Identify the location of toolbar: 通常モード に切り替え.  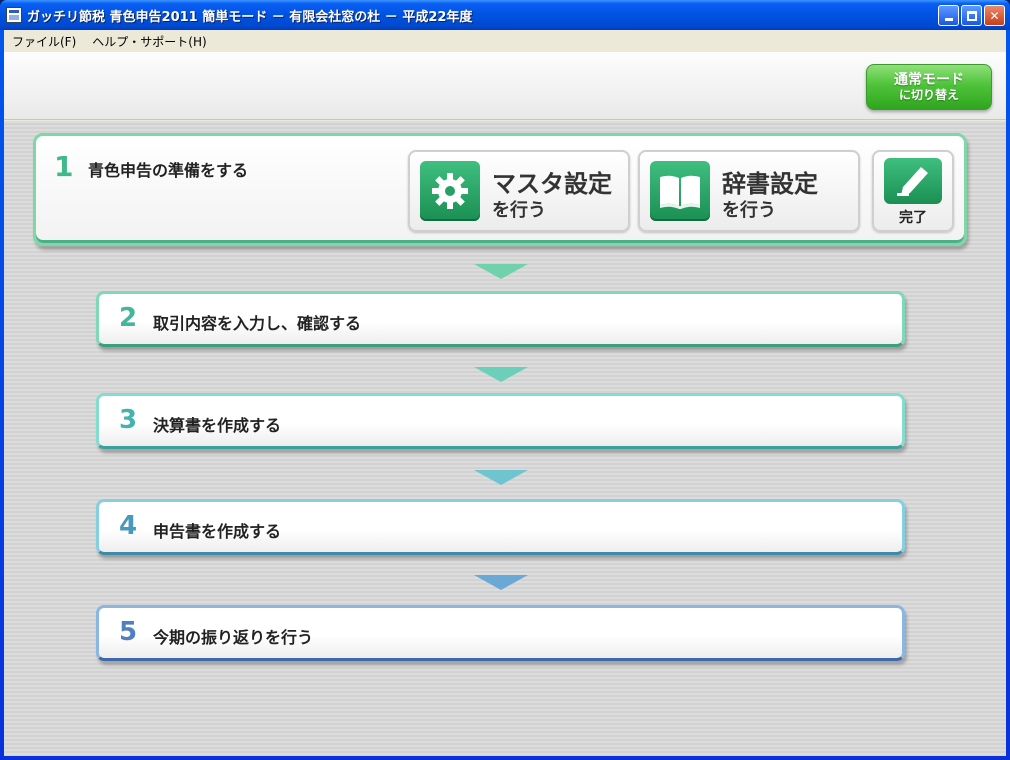
(505, 86).